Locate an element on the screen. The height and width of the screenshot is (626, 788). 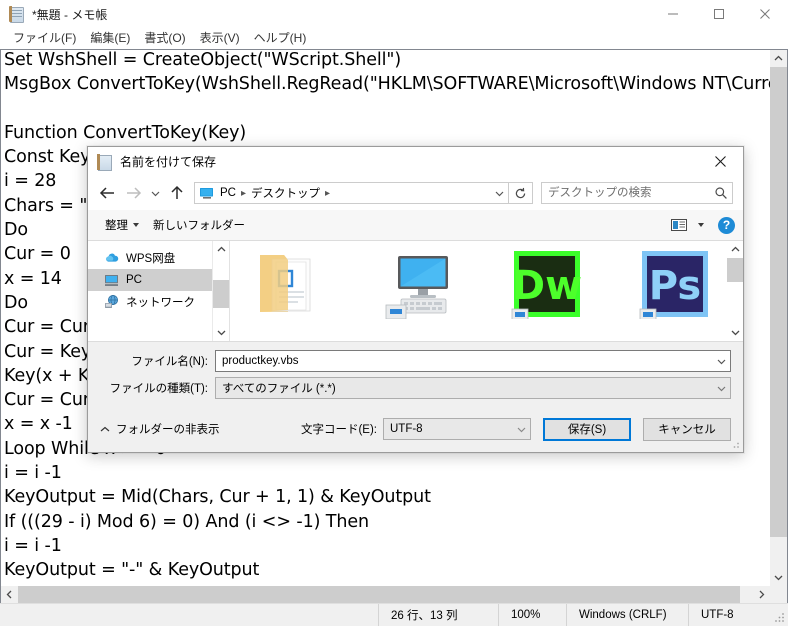
navpane-scroll-track is located at coordinates (221, 291).